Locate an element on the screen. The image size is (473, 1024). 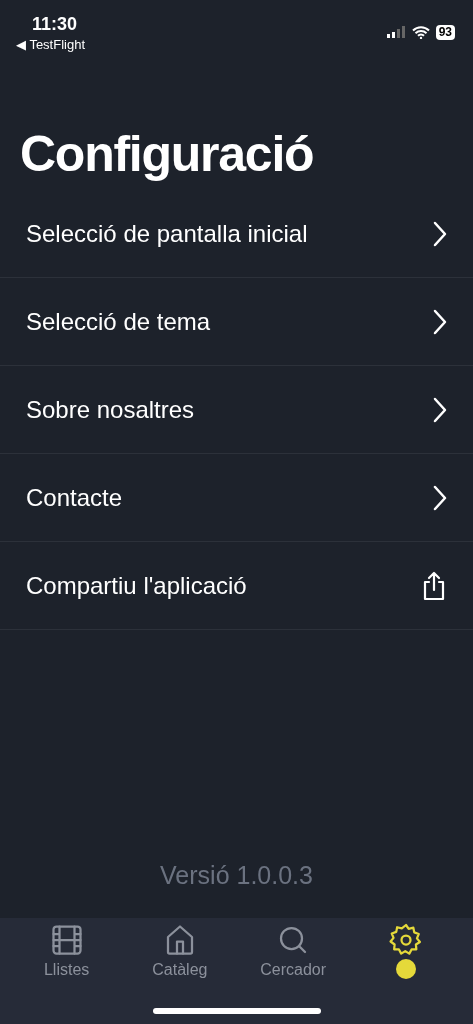
version-label: Versió 1.0.0.3 is located at coordinates (236, 875).